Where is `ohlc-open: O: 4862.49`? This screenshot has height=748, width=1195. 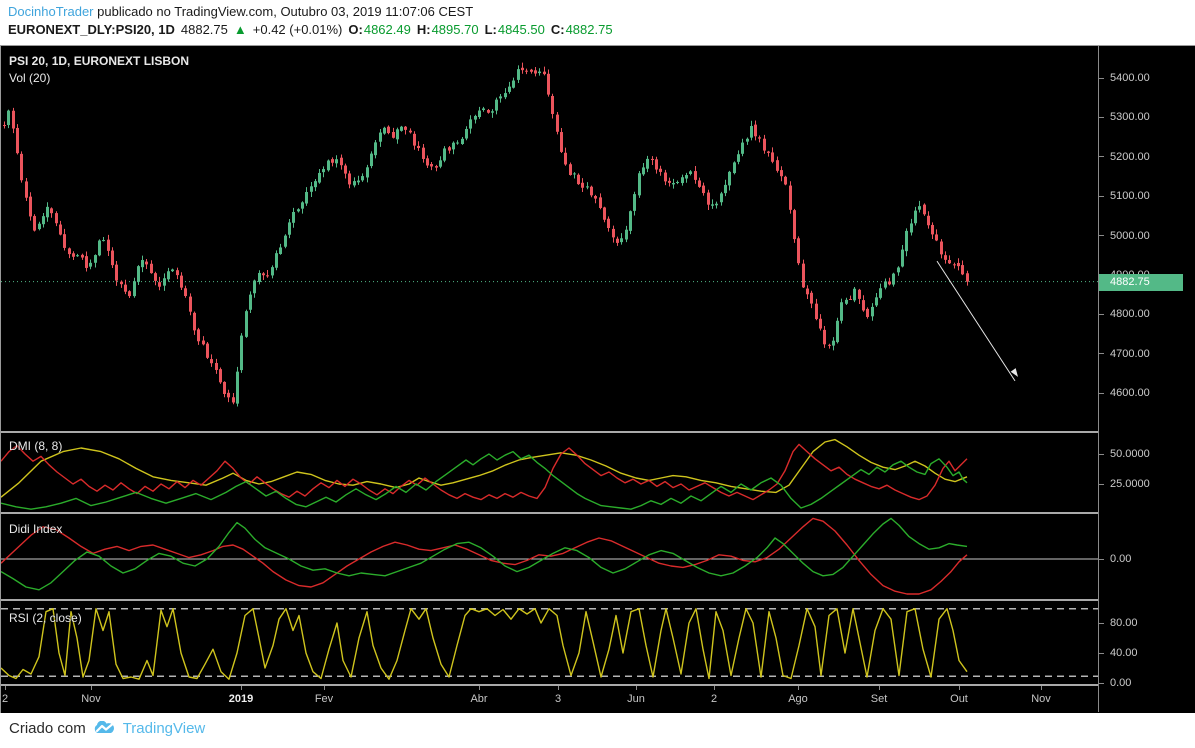
ohlc-open: O: 4862.49 is located at coordinates (379, 29).